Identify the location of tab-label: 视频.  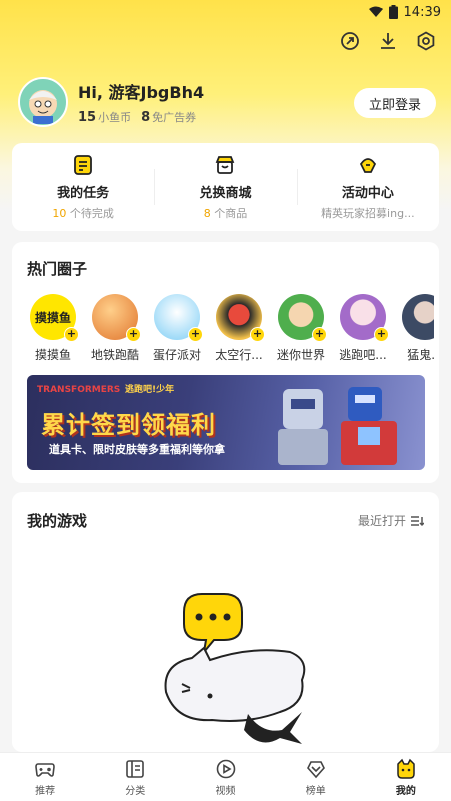
(225, 791).